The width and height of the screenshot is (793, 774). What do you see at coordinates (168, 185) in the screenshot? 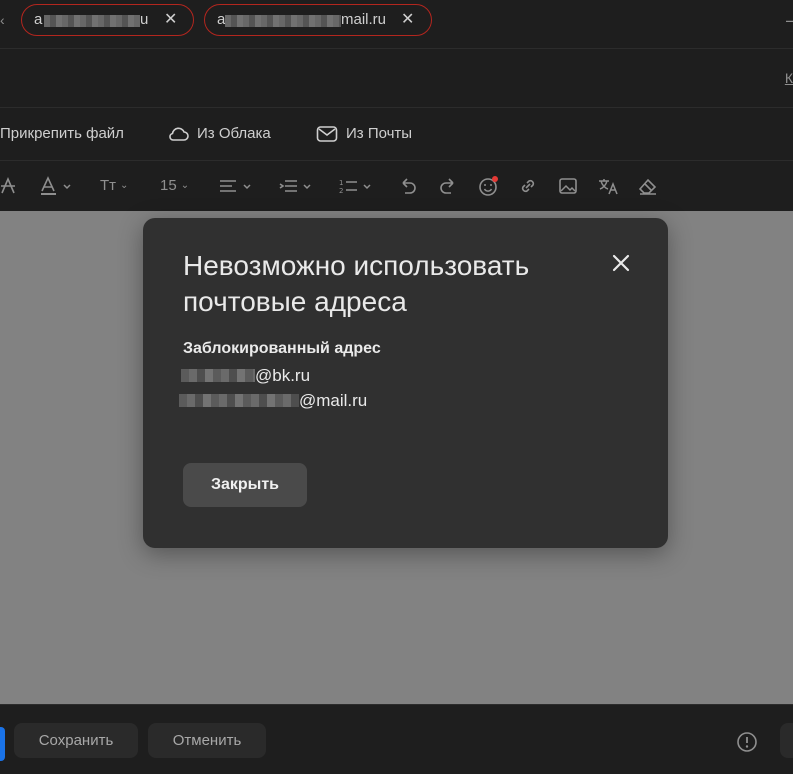
I see `font-size-value: 15` at bounding box center [168, 185].